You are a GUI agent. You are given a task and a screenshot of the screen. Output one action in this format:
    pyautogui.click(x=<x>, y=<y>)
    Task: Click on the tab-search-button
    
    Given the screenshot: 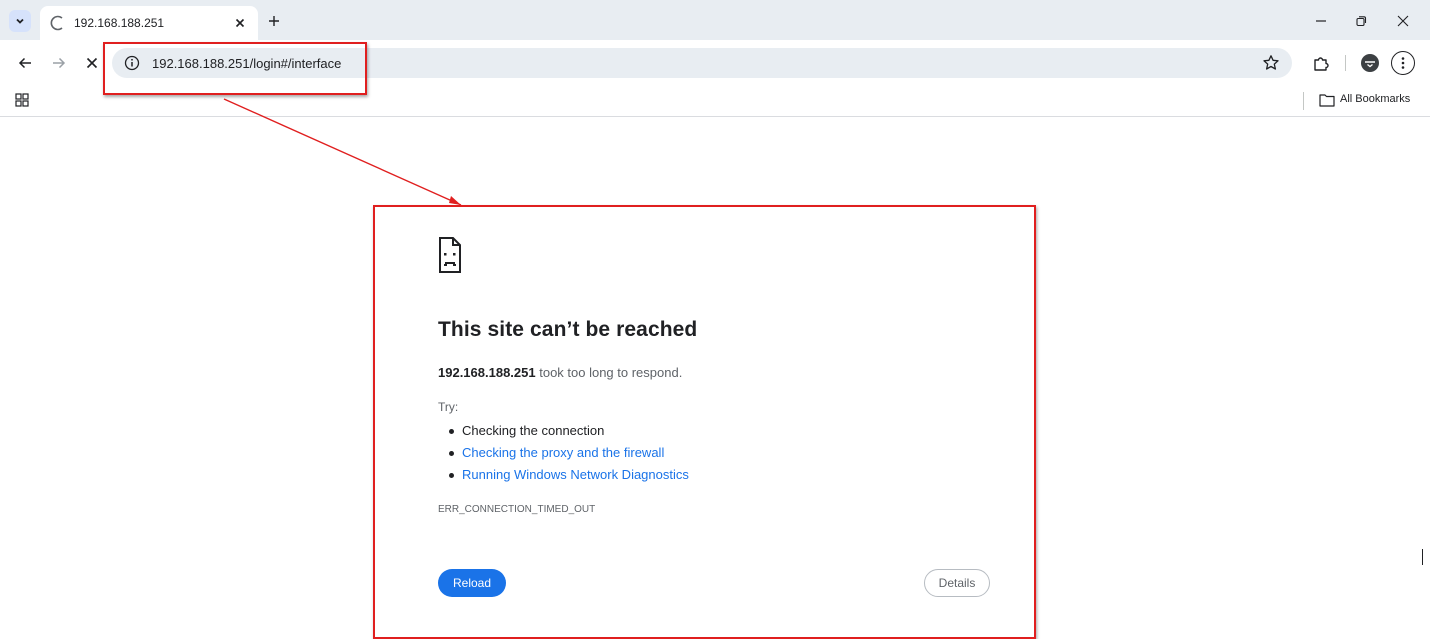 What is the action you would take?
    pyautogui.click(x=20, y=21)
    